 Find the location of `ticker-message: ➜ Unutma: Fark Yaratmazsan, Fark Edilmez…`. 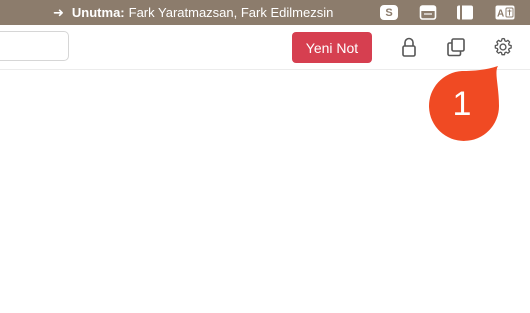

ticker-message: ➜ Unutma: Fark Yaratmazsan, Fark Edilmez… is located at coordinates (193, 12).